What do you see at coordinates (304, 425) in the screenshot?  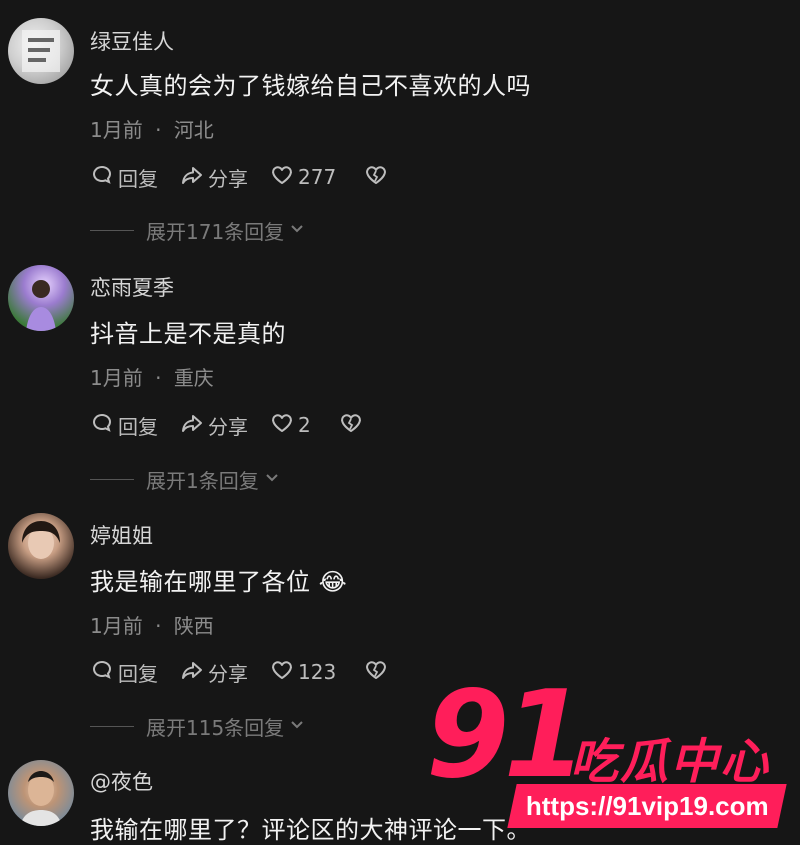 I see `like-count: 2` at bounding box center [304, 425].